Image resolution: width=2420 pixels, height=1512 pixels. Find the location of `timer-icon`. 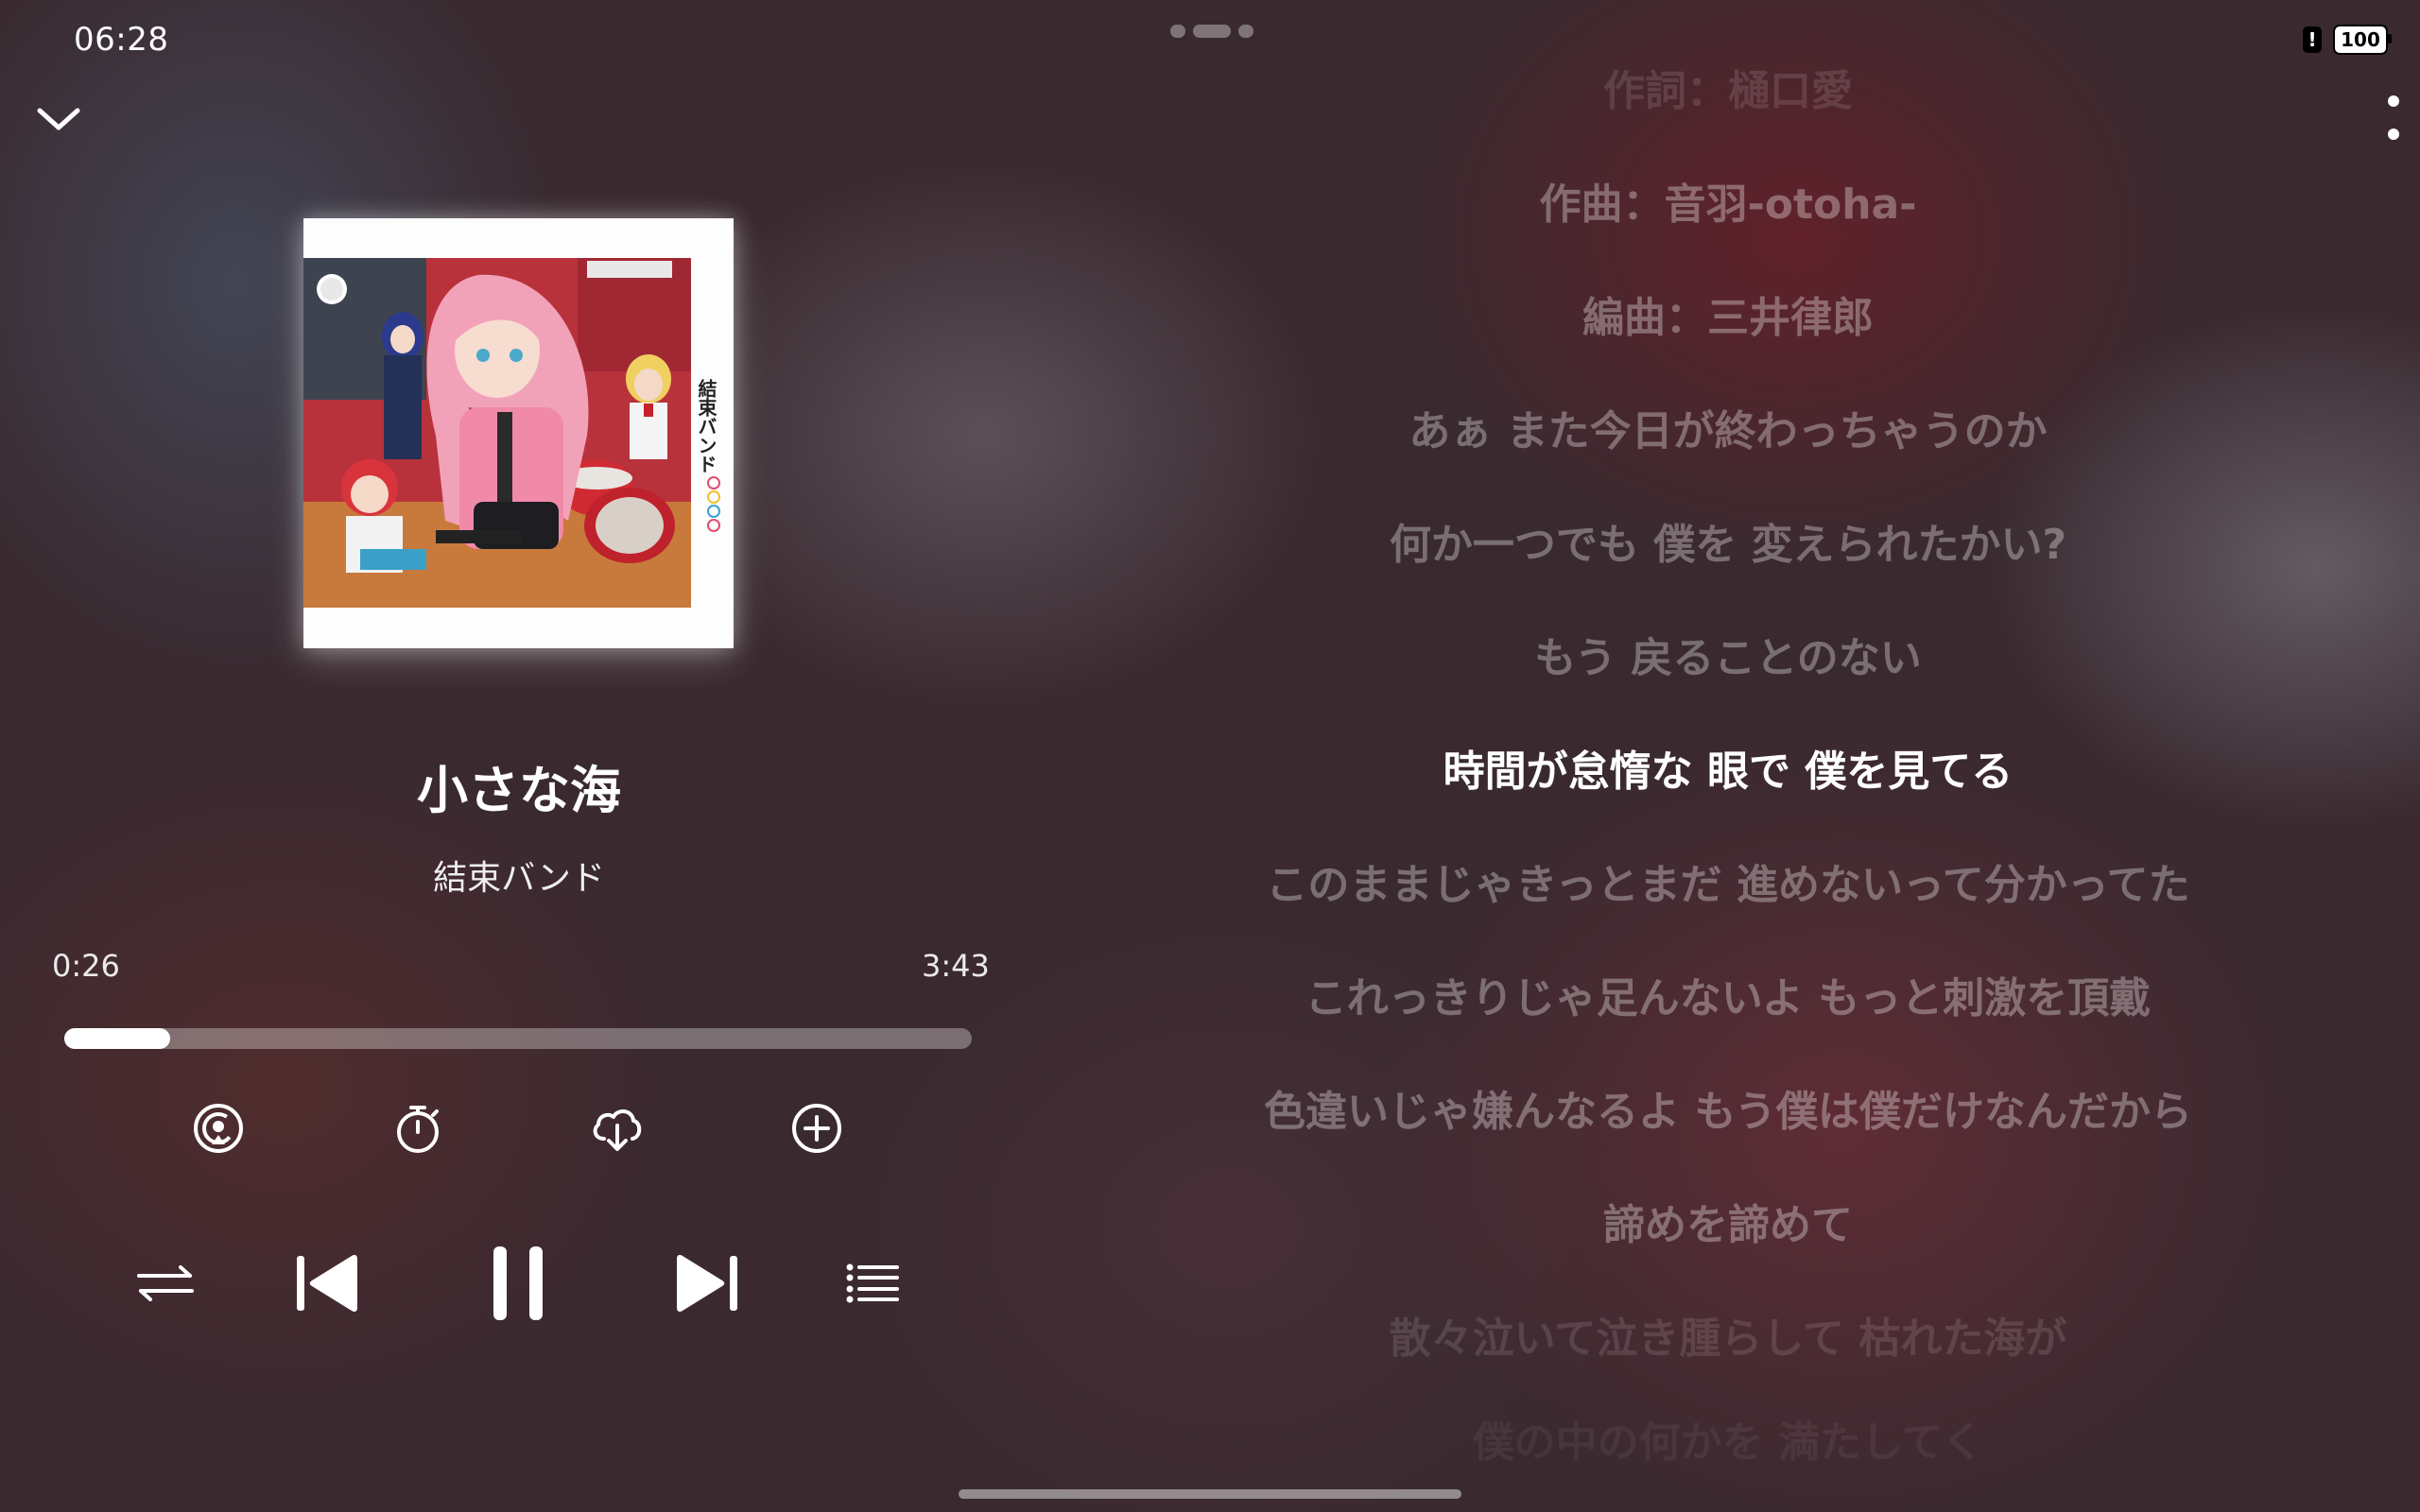

timer-icon is located at coordinates (418, 1129).